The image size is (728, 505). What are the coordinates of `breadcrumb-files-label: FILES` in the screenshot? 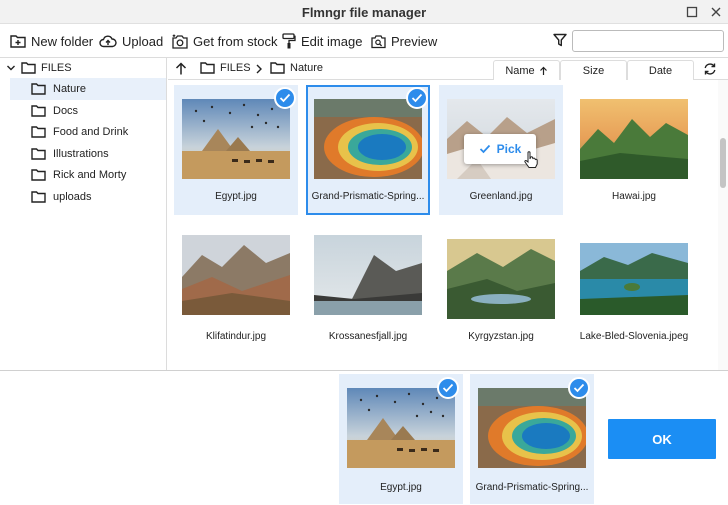 It's located at (235, 68).